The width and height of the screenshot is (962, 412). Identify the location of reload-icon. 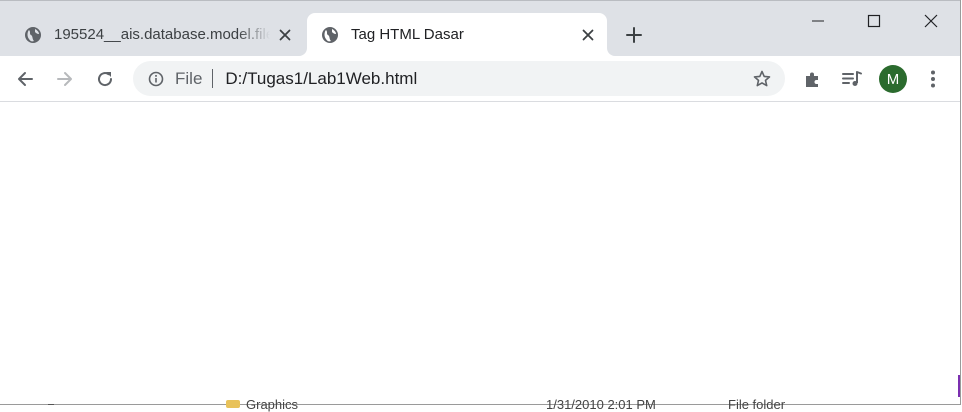
(105, 79).